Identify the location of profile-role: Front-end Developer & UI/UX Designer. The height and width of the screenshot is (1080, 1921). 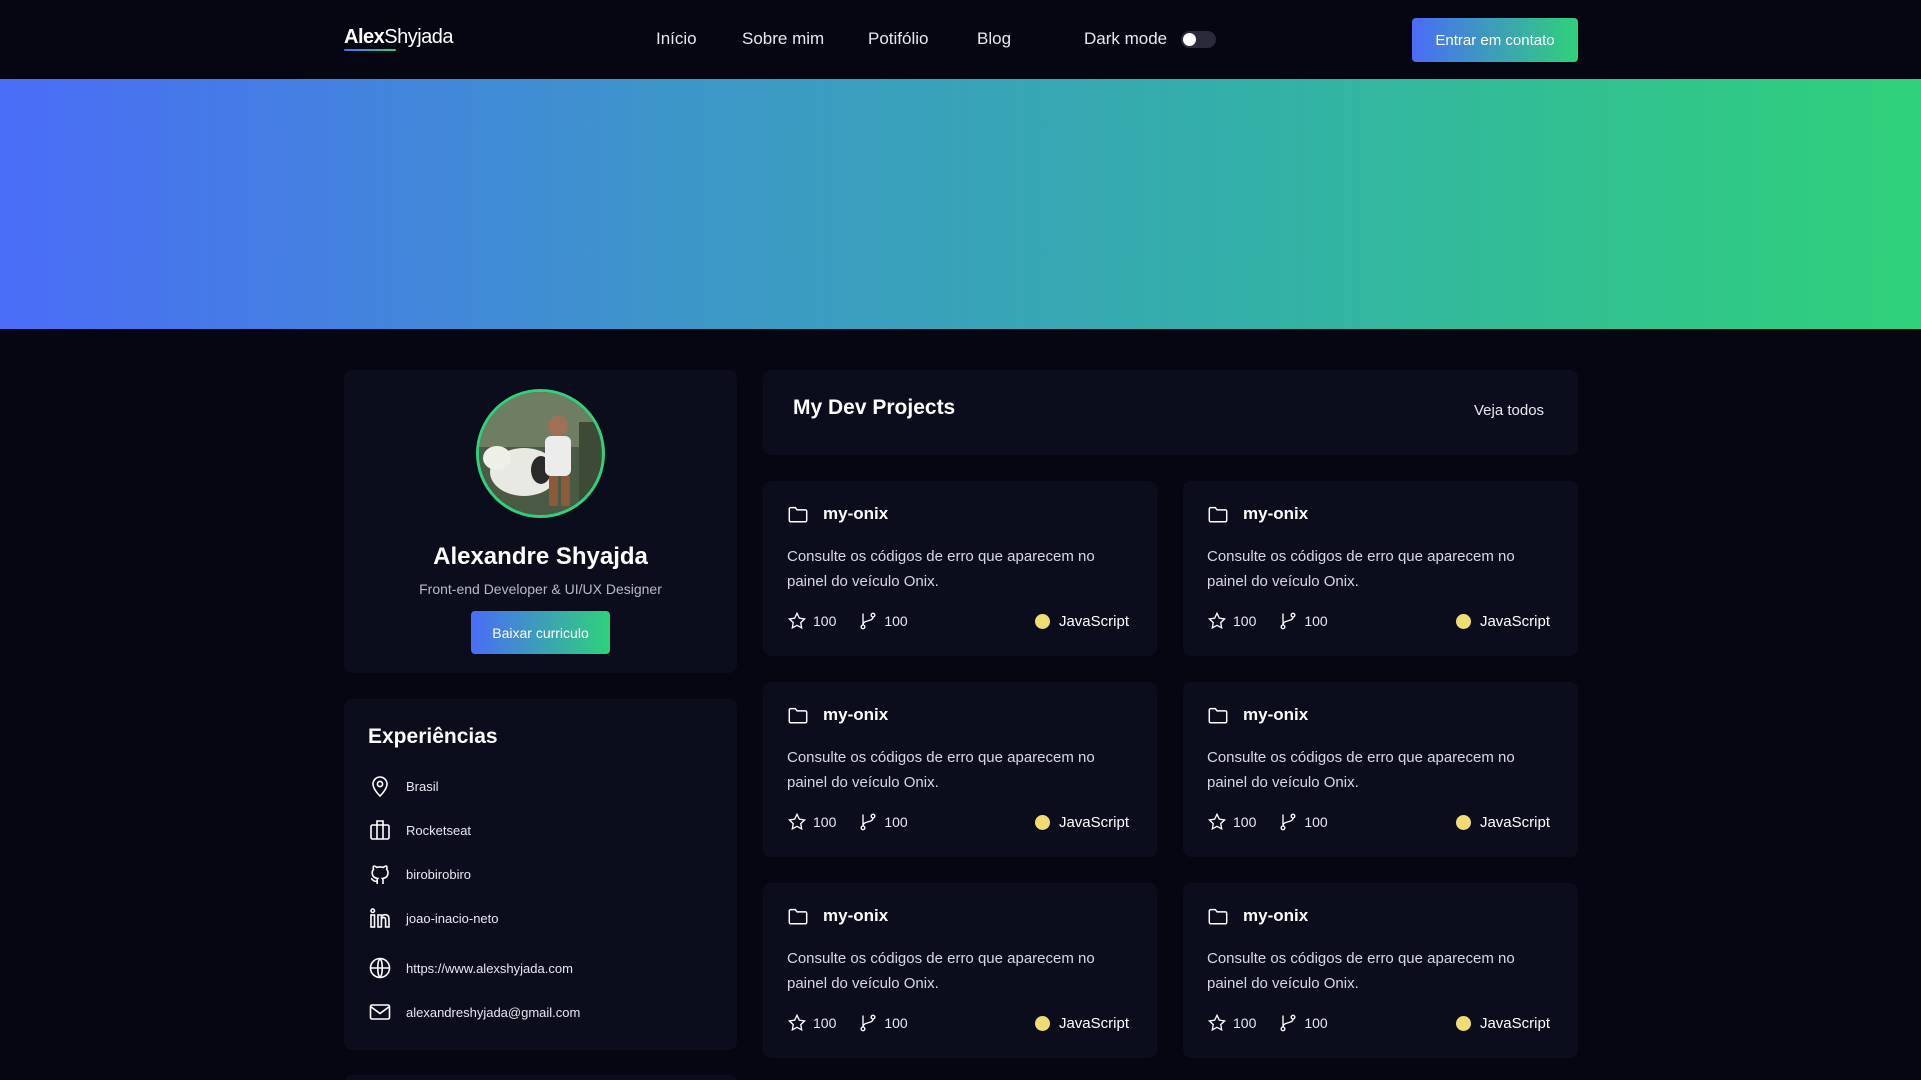
(540, 589).